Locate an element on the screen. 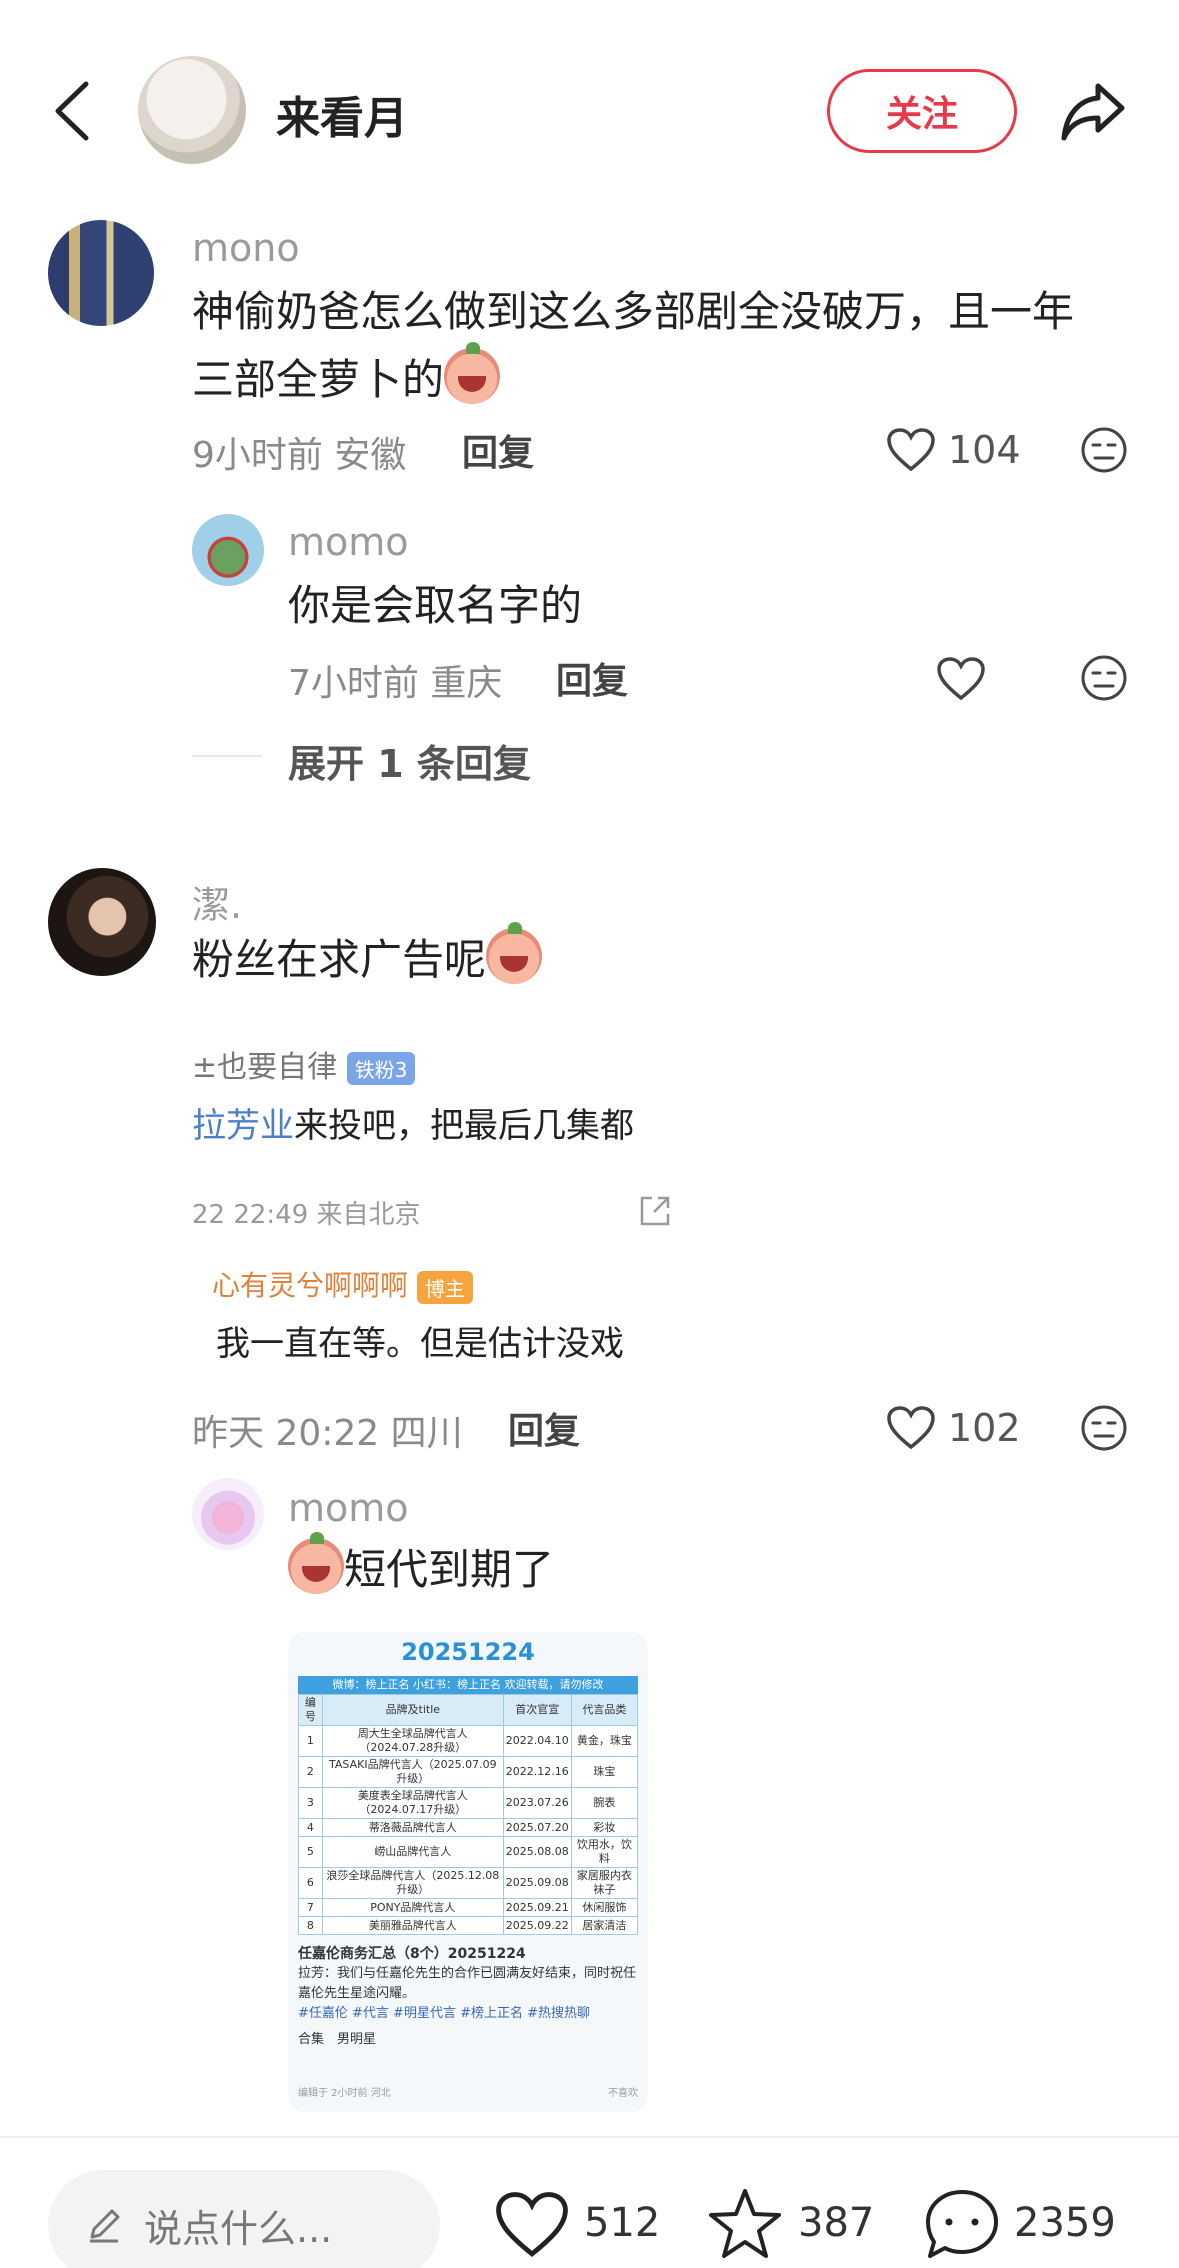 The height and width of the screenshot is (2268, 1179). embed-meta: 22 22:49 来自北京 is located at coordinates (306, 1215).